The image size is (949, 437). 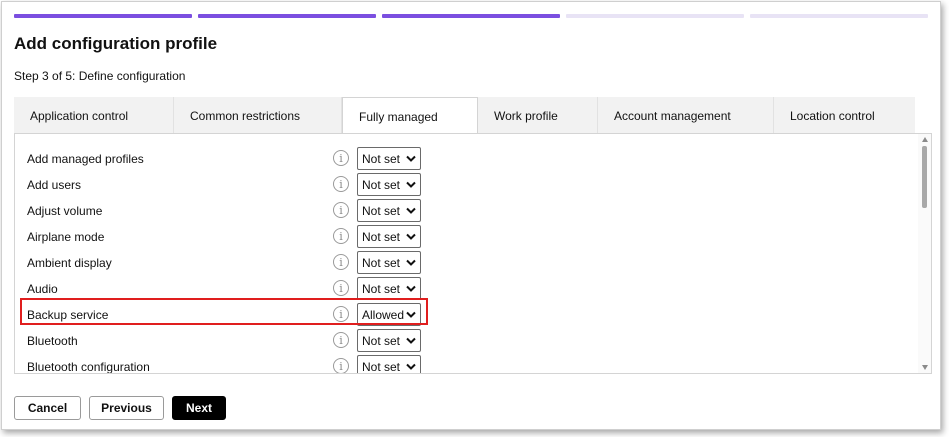 What do you see at coordinates (224, 311) in the screenshot?
I see `highlight-box` at bounding box center [224, 311].